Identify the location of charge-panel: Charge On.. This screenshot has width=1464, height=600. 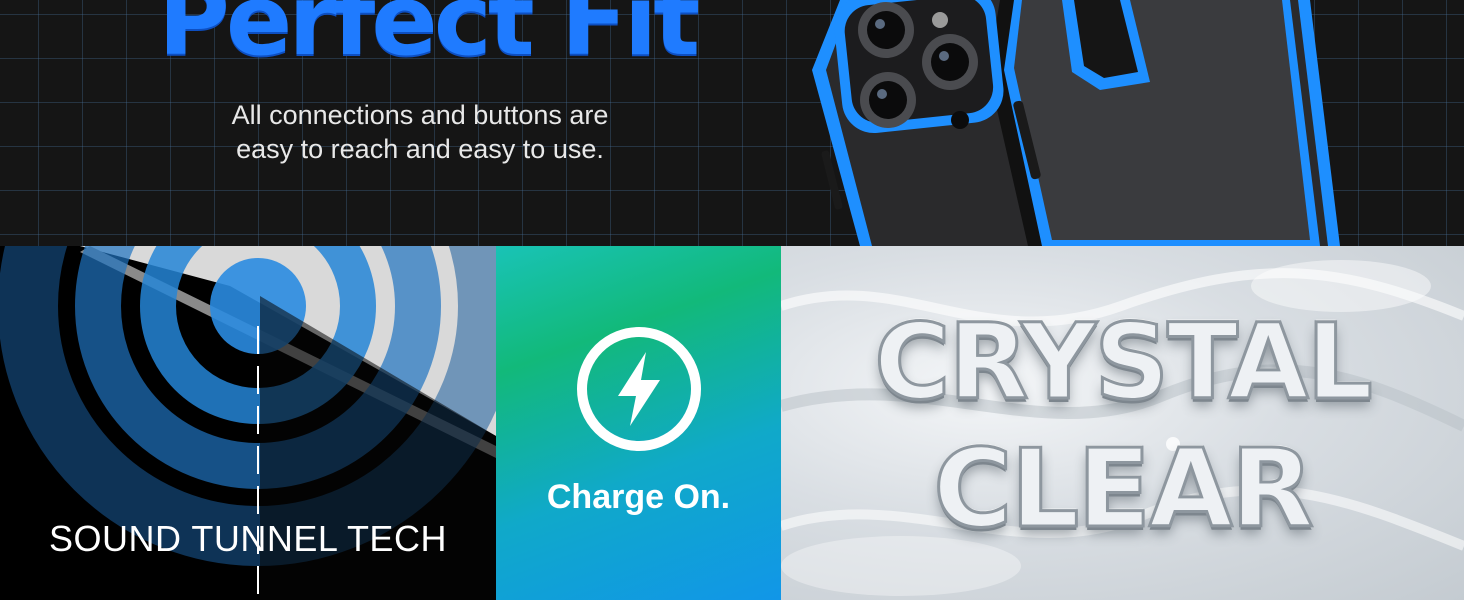
(638, 423).